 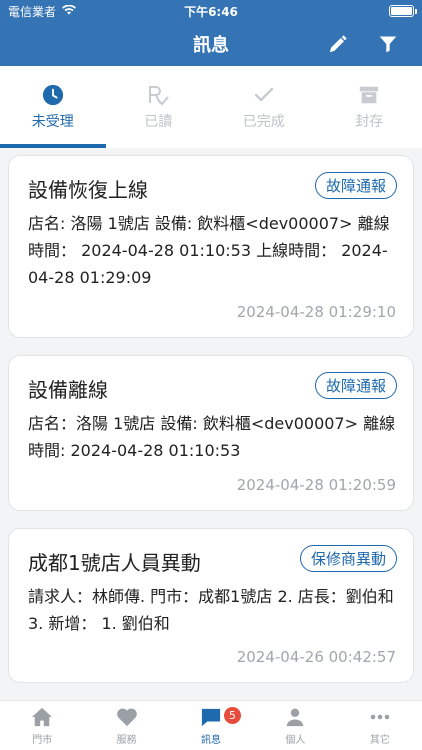 What do you see at coordinates (158, 95) in the screenshot?
I see `read-icon` at bounding box center [158, 95].